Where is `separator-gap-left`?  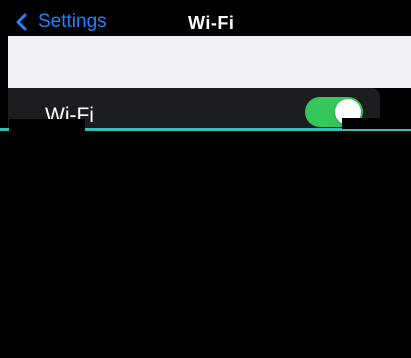
separator-gap-left is located at coordinates (47, 125).